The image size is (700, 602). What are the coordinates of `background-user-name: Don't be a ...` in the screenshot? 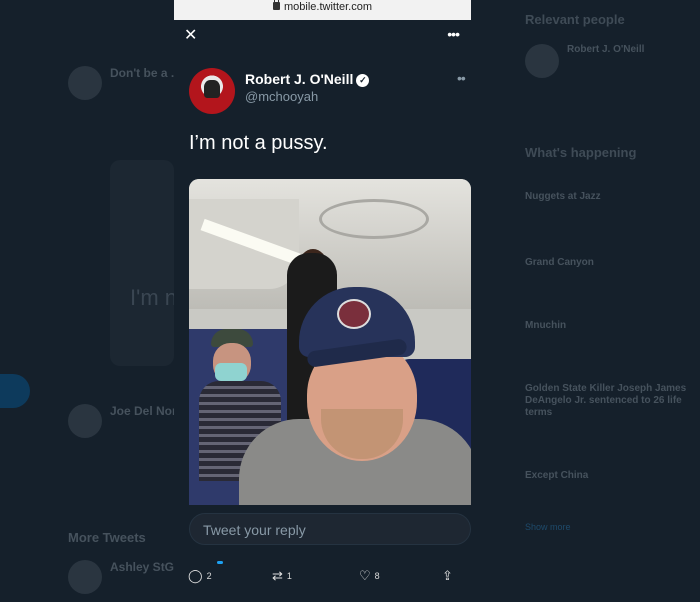 It's located at (145, 73).